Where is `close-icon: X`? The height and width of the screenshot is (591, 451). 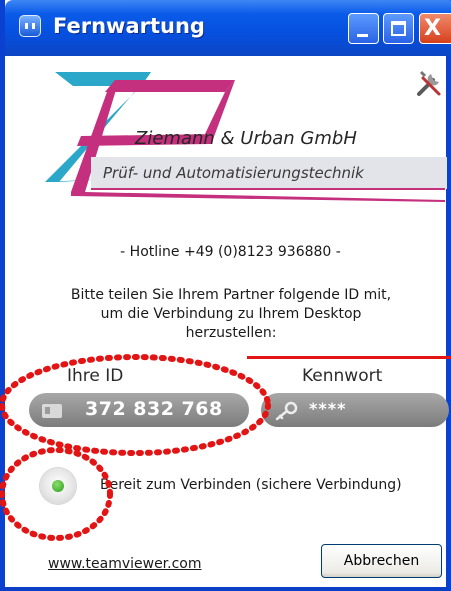 close-icon: X is located at coordinates (432, 28).